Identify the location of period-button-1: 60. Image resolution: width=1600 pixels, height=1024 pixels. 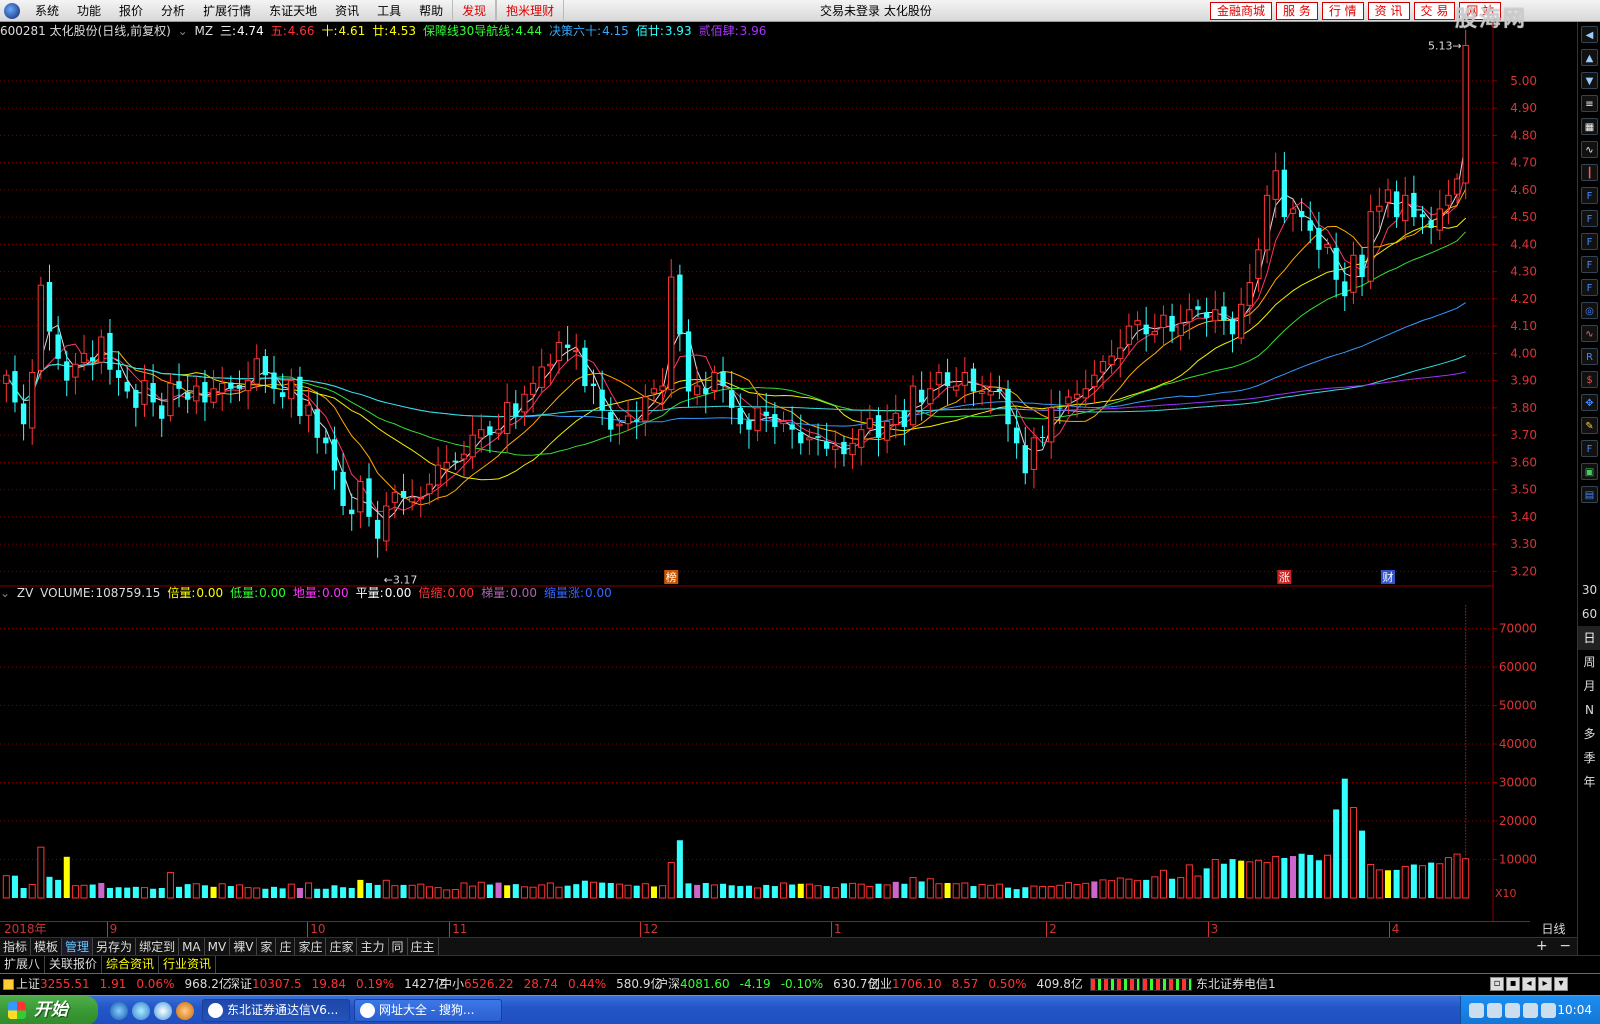
(1589, 614).